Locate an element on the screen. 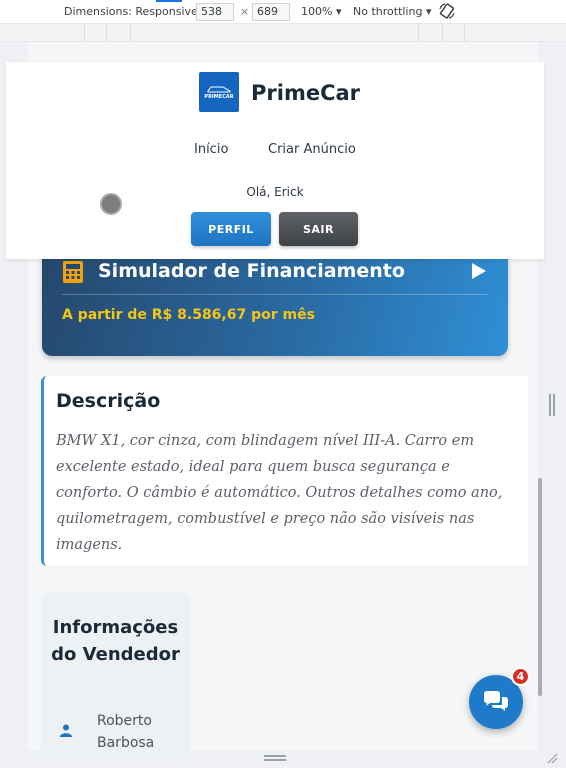 Image resolution: width=566 pixels, height=768 pixels. media-query-ruler is located at coordinates (283, 33).